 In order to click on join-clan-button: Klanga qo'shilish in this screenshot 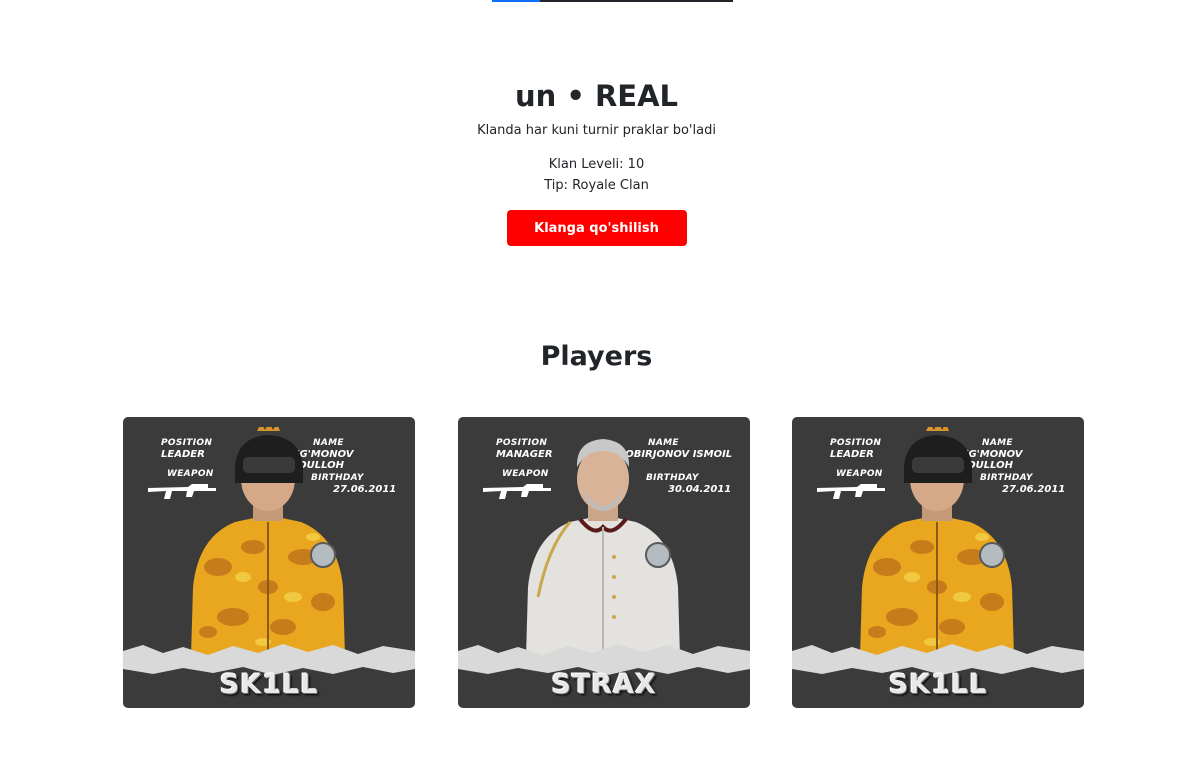, I will do `click(596, 228)`.